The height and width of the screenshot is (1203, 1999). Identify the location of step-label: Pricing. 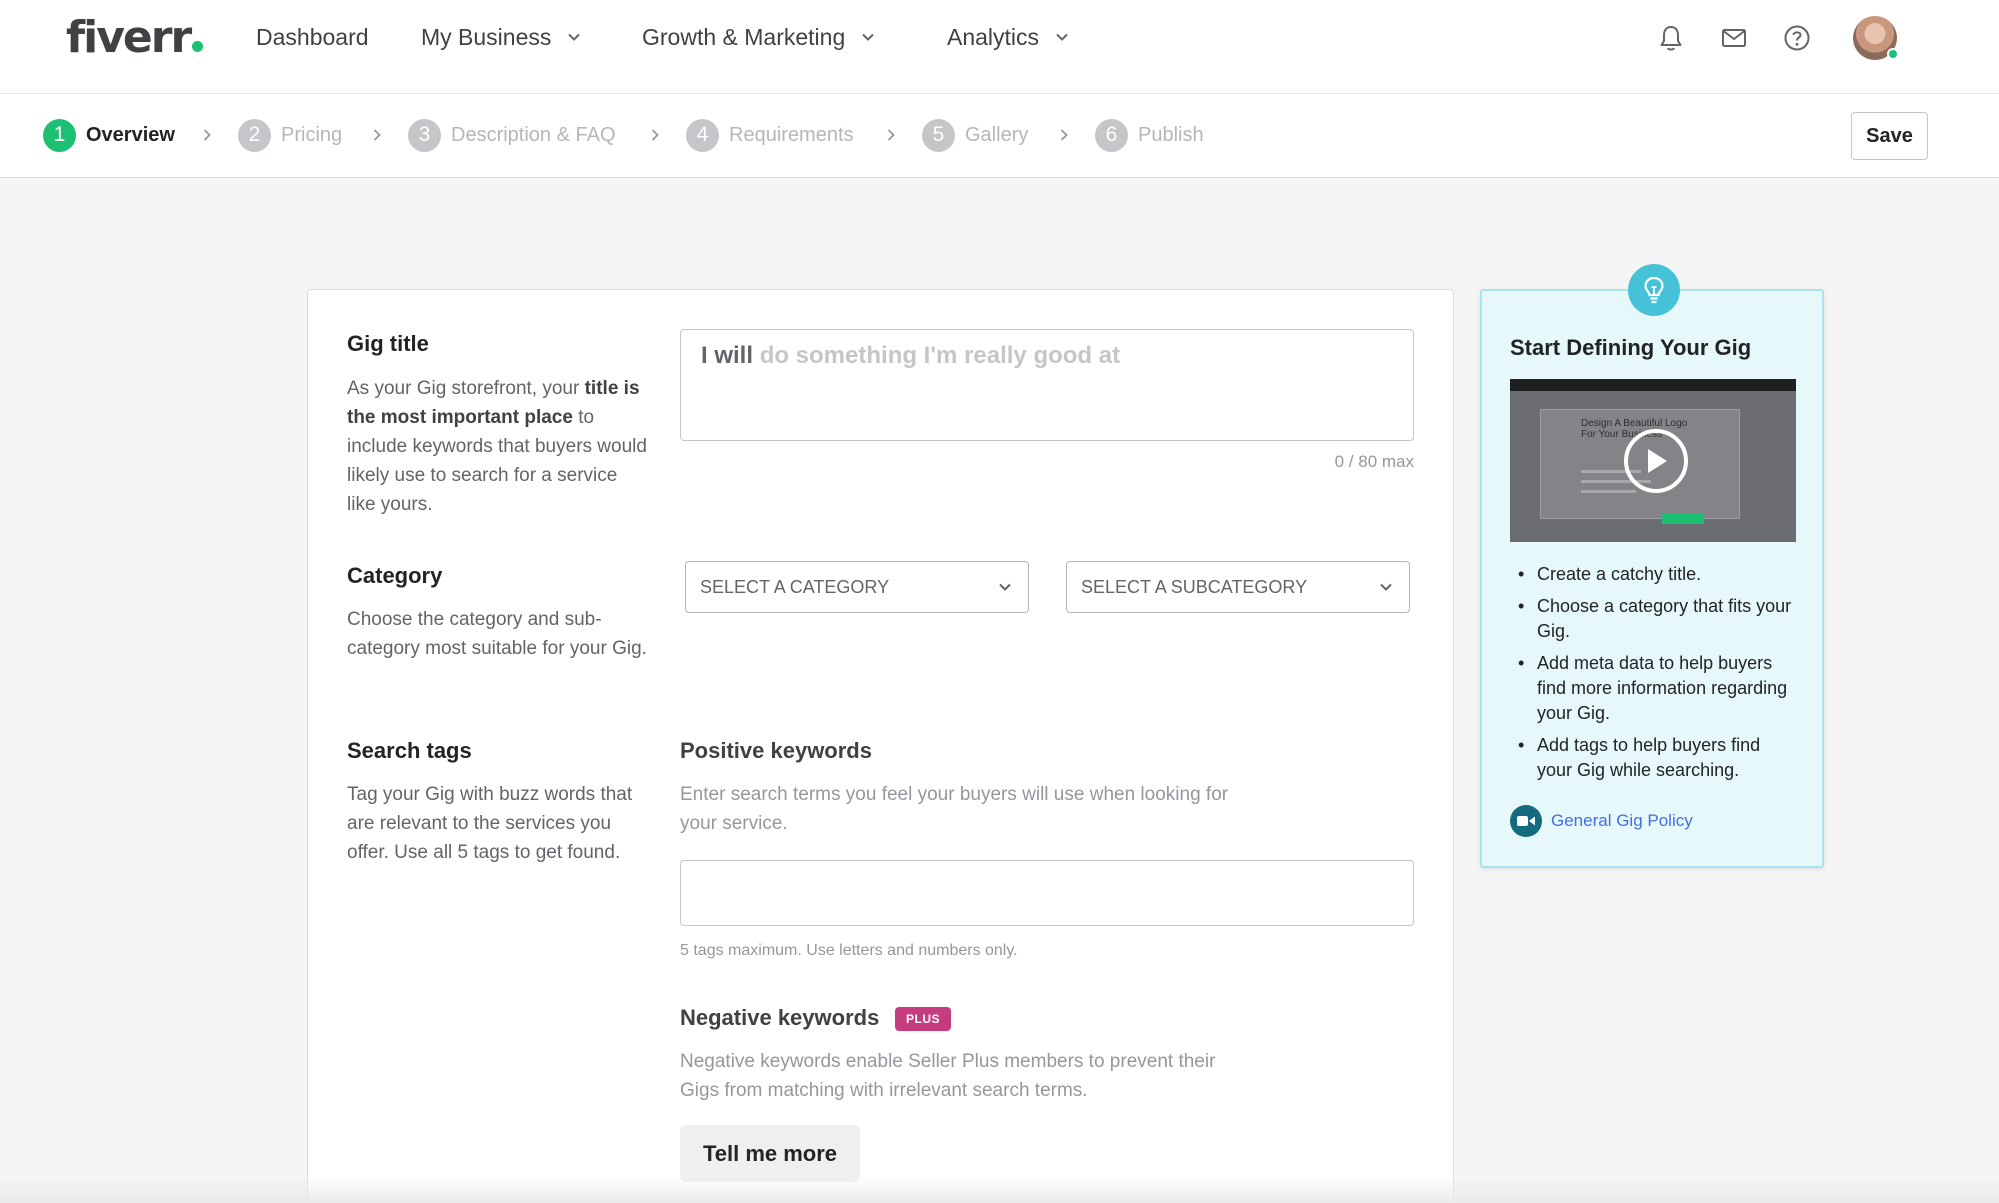
(312, 134).